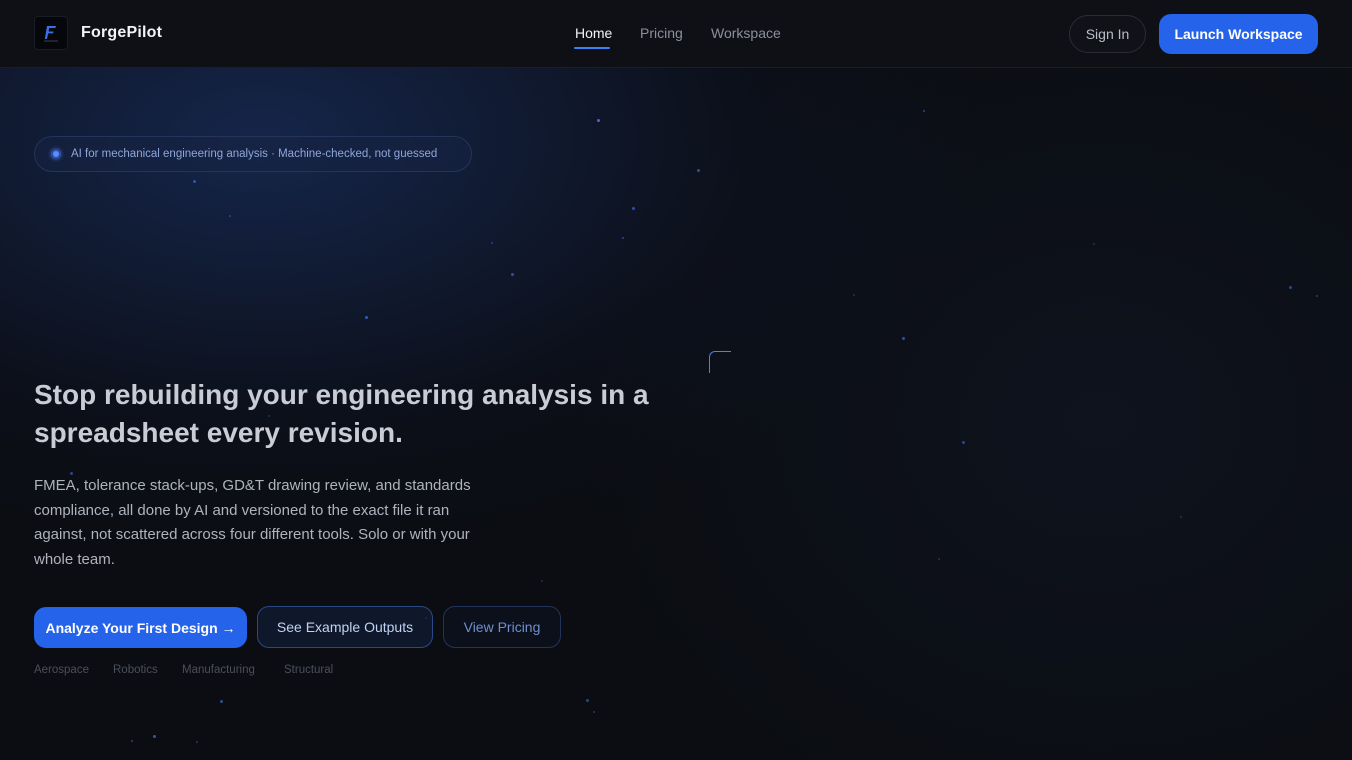 Image resolution: width=1352 pixels, height=760 pixels. What do you see at coordinates (661, 33) in the screenshot?
I see `nav-item-pricing: Pricing` at bounding box center [661, 33].